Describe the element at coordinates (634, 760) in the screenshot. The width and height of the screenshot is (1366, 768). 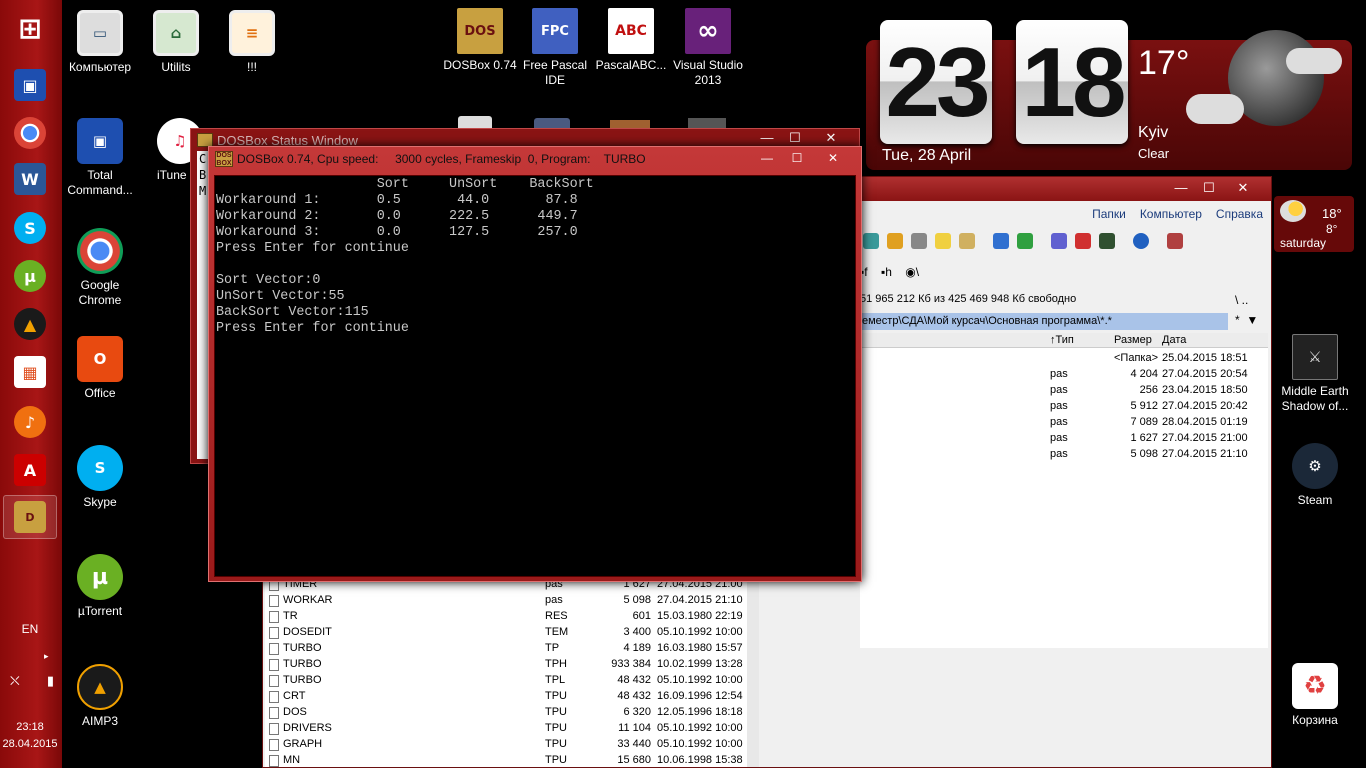
I see `row-size: 15 680` at that location.